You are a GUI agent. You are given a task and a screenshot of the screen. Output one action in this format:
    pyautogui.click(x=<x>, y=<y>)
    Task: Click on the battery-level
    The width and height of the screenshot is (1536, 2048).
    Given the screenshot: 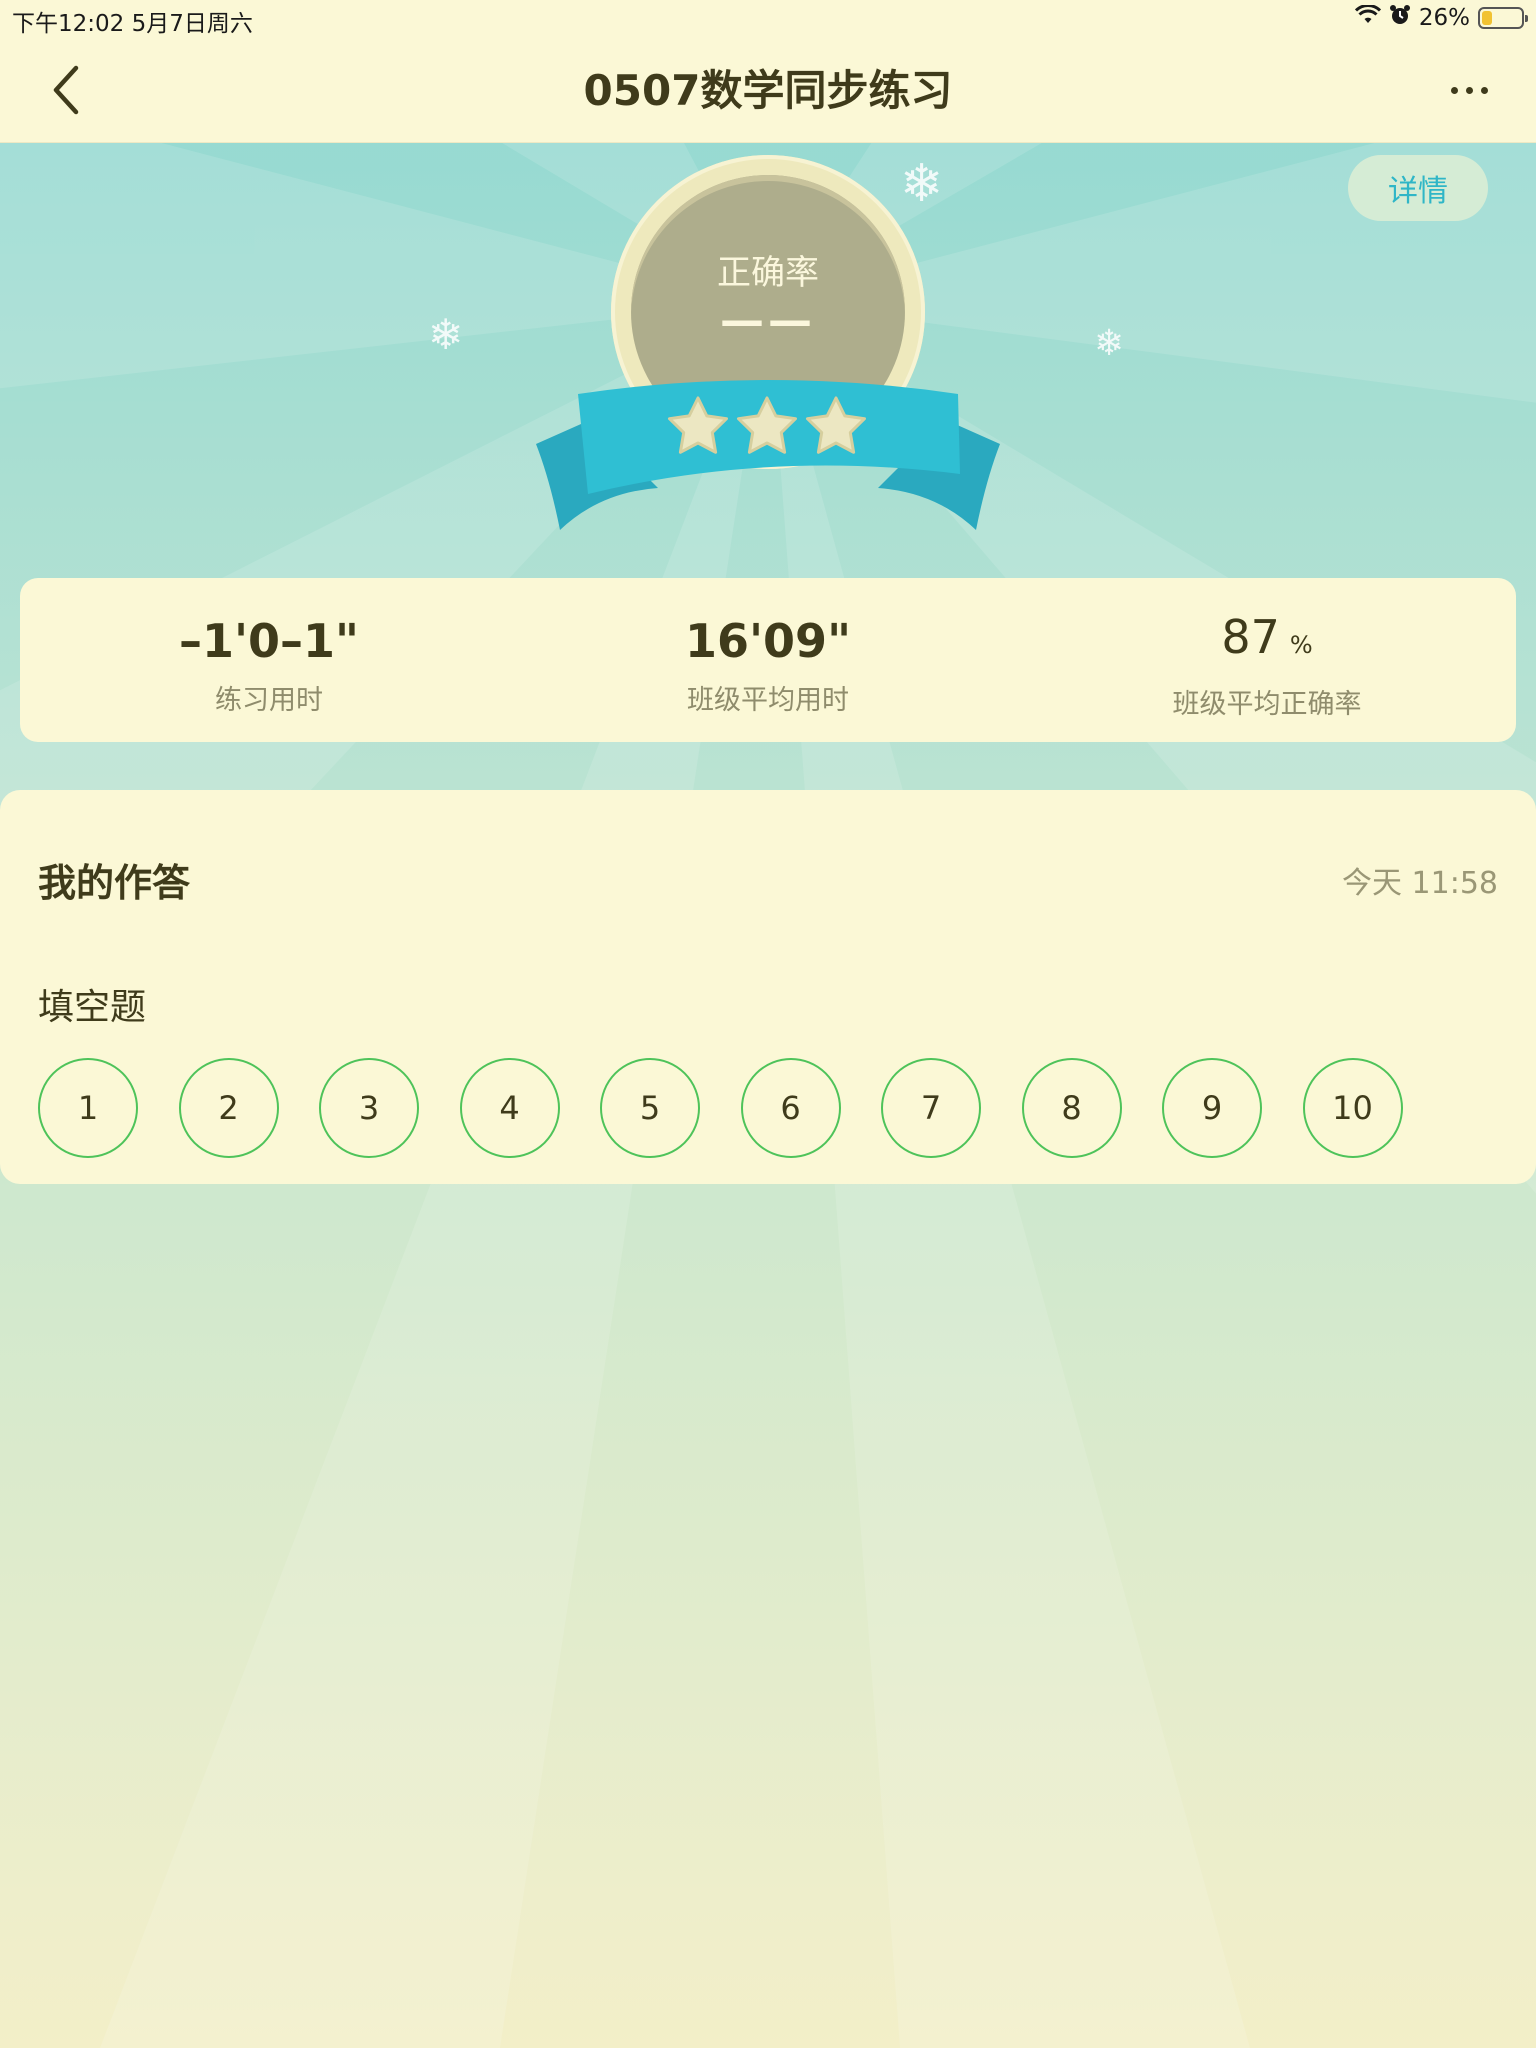 What is the action you would take?
    pyautogui.click(x=1487, y=18)
    